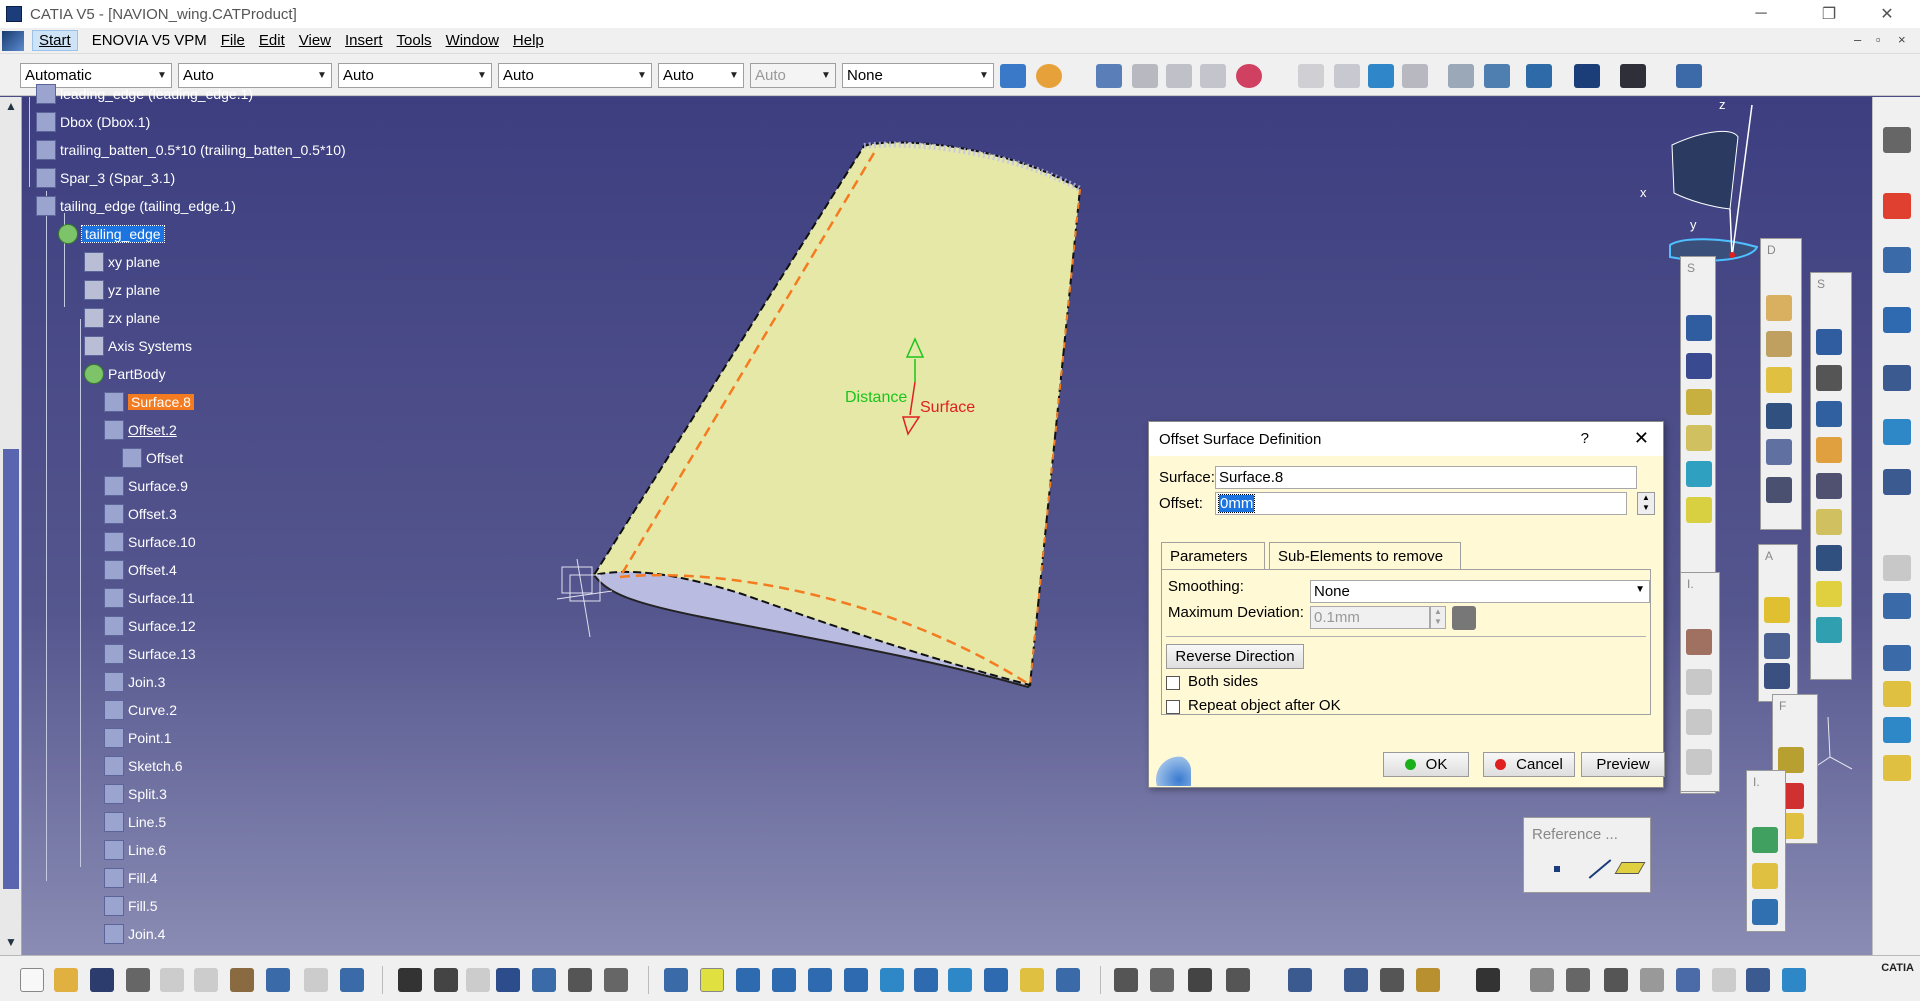 This screenshot has height=1001, width=1920. Describe the element at coordinates (1347, 76) in the screenshot. I see `spline-icon` at that location.